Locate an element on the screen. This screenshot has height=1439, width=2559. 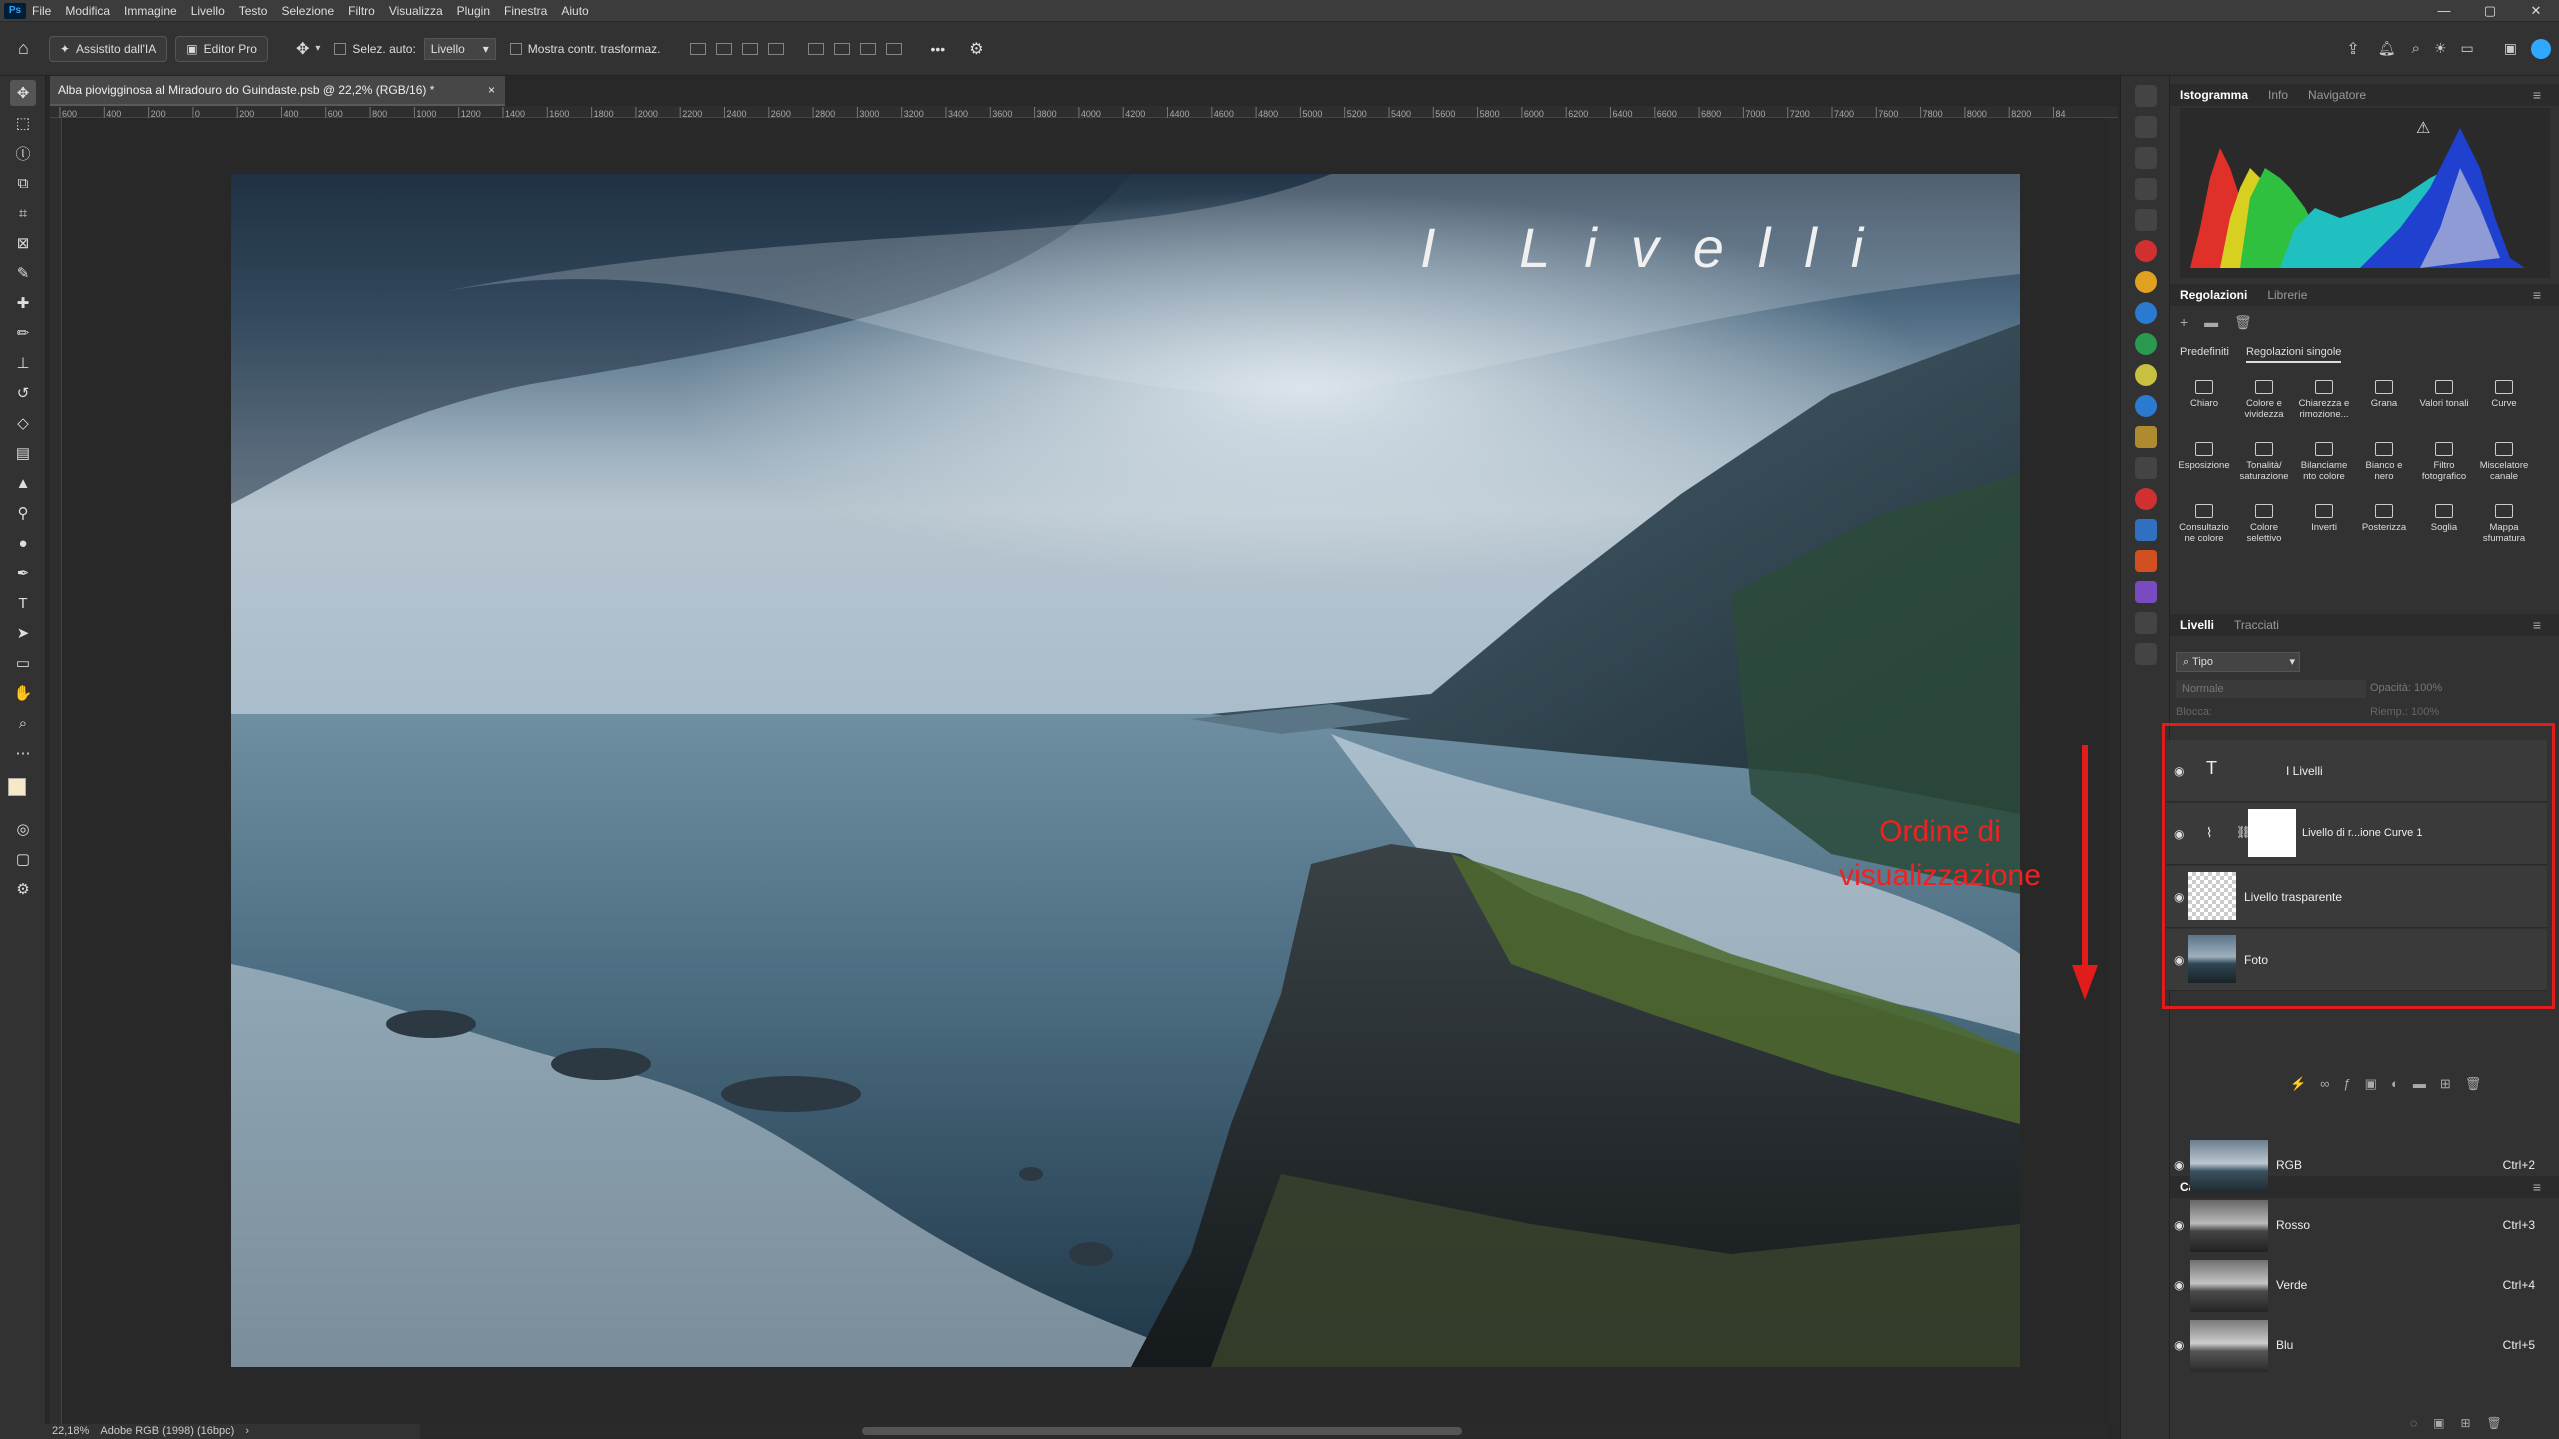
menu-plugin: Plugin is located at coordinates (473, 11).